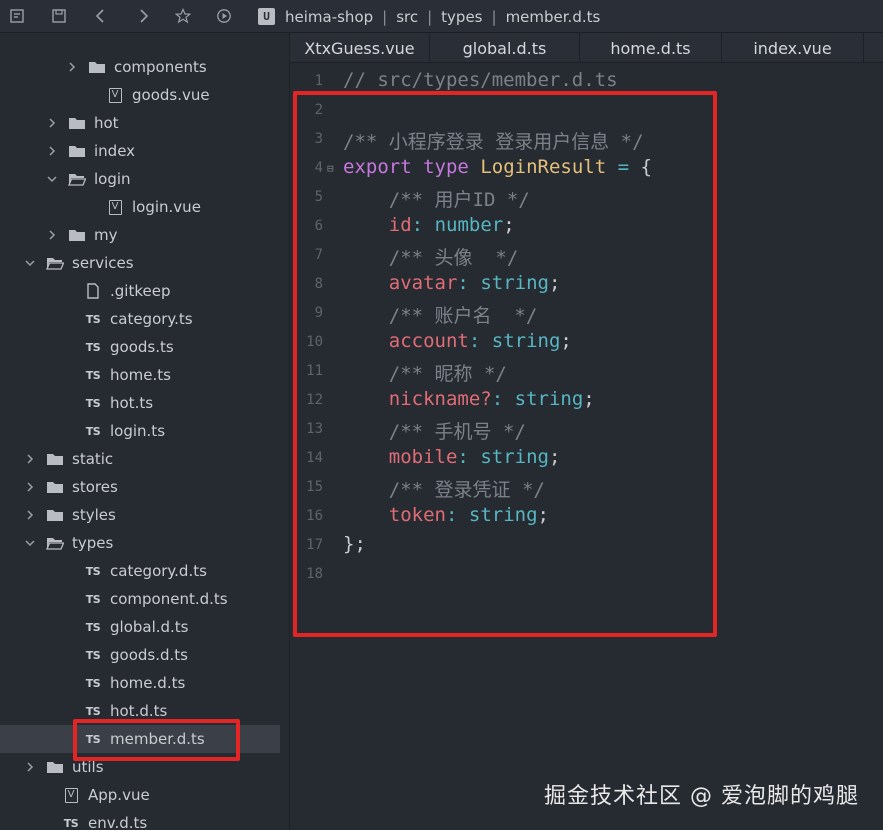 The width and height of the screenshot is (883, 830). What do you see at coordinates (143, 16) in the screenshot?
I see `forward-icon` at bounding box center [143, 16].